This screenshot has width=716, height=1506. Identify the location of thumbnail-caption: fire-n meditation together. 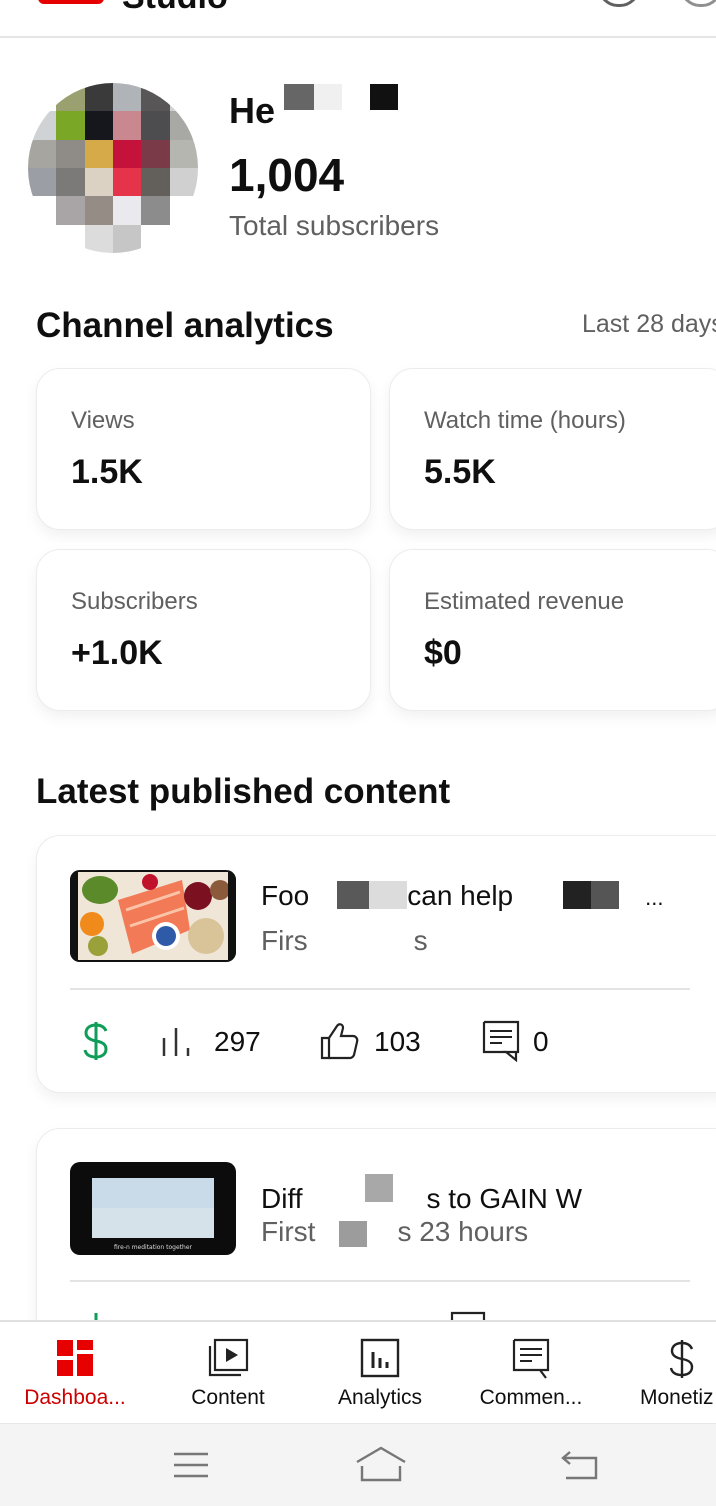
(153, 1247).